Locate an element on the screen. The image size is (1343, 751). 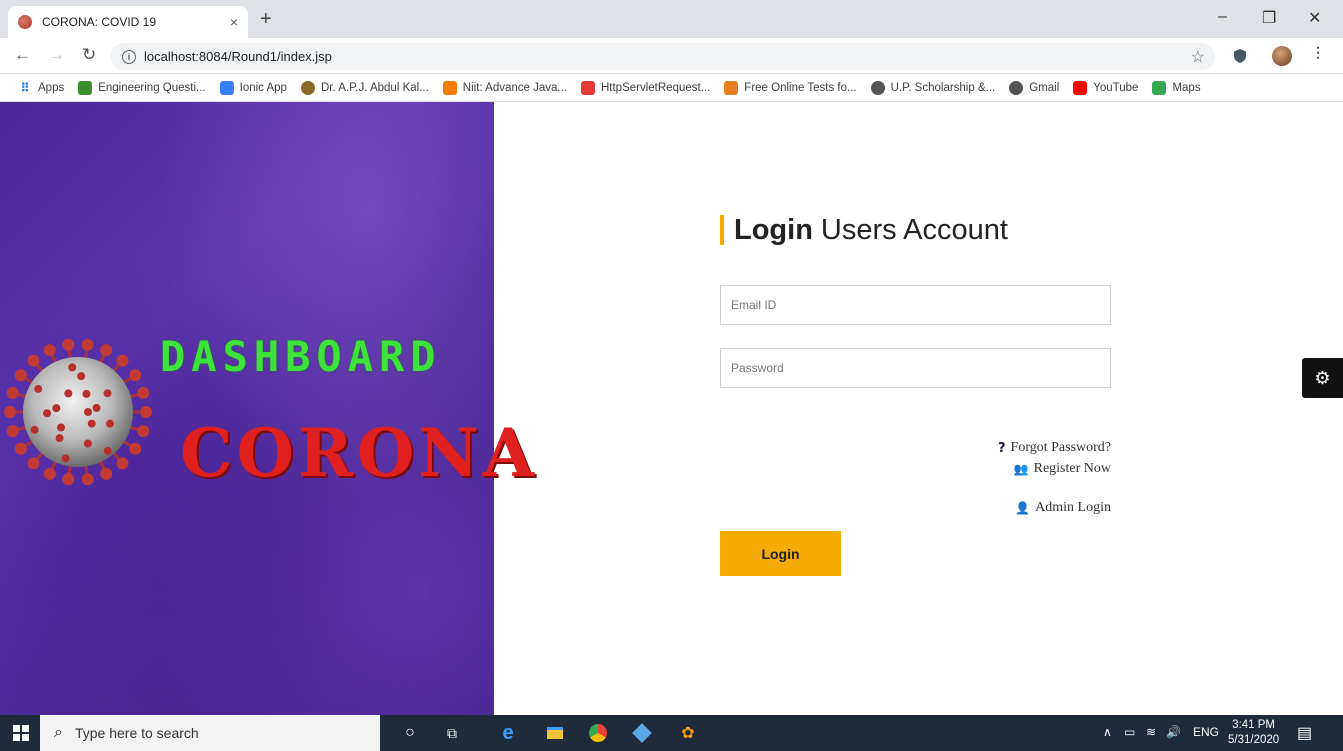
taskbar-search-placeholder: Type here to search is located at coordinates (136, 733).